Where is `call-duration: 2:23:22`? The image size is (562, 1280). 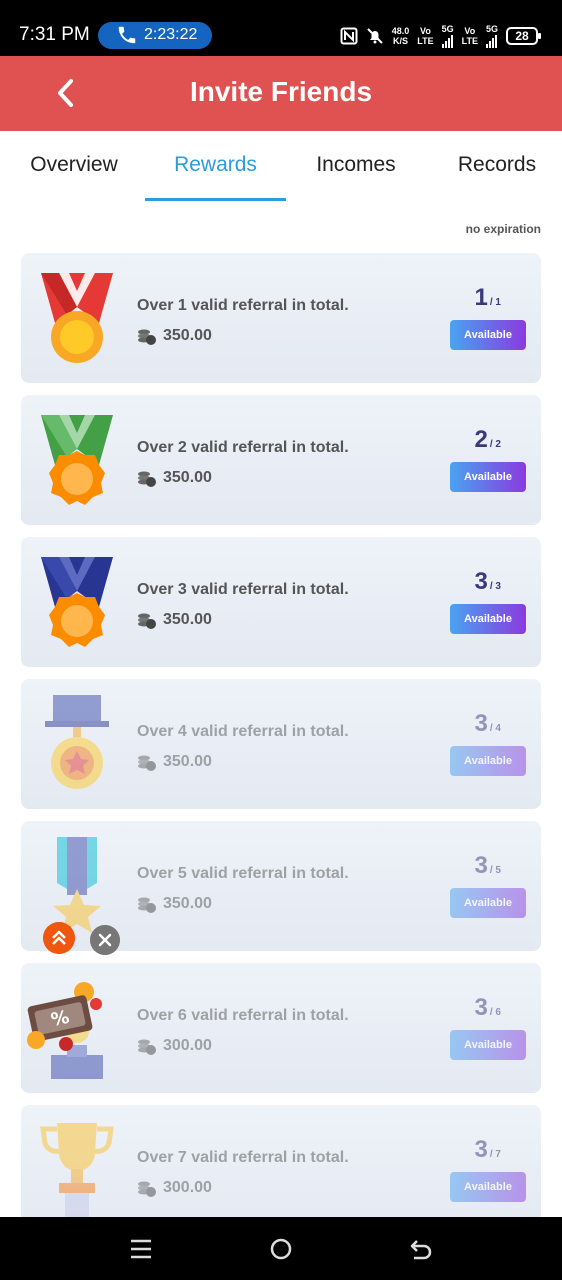 call-duration: 2:23:22 is located at coordinates (171, 34).